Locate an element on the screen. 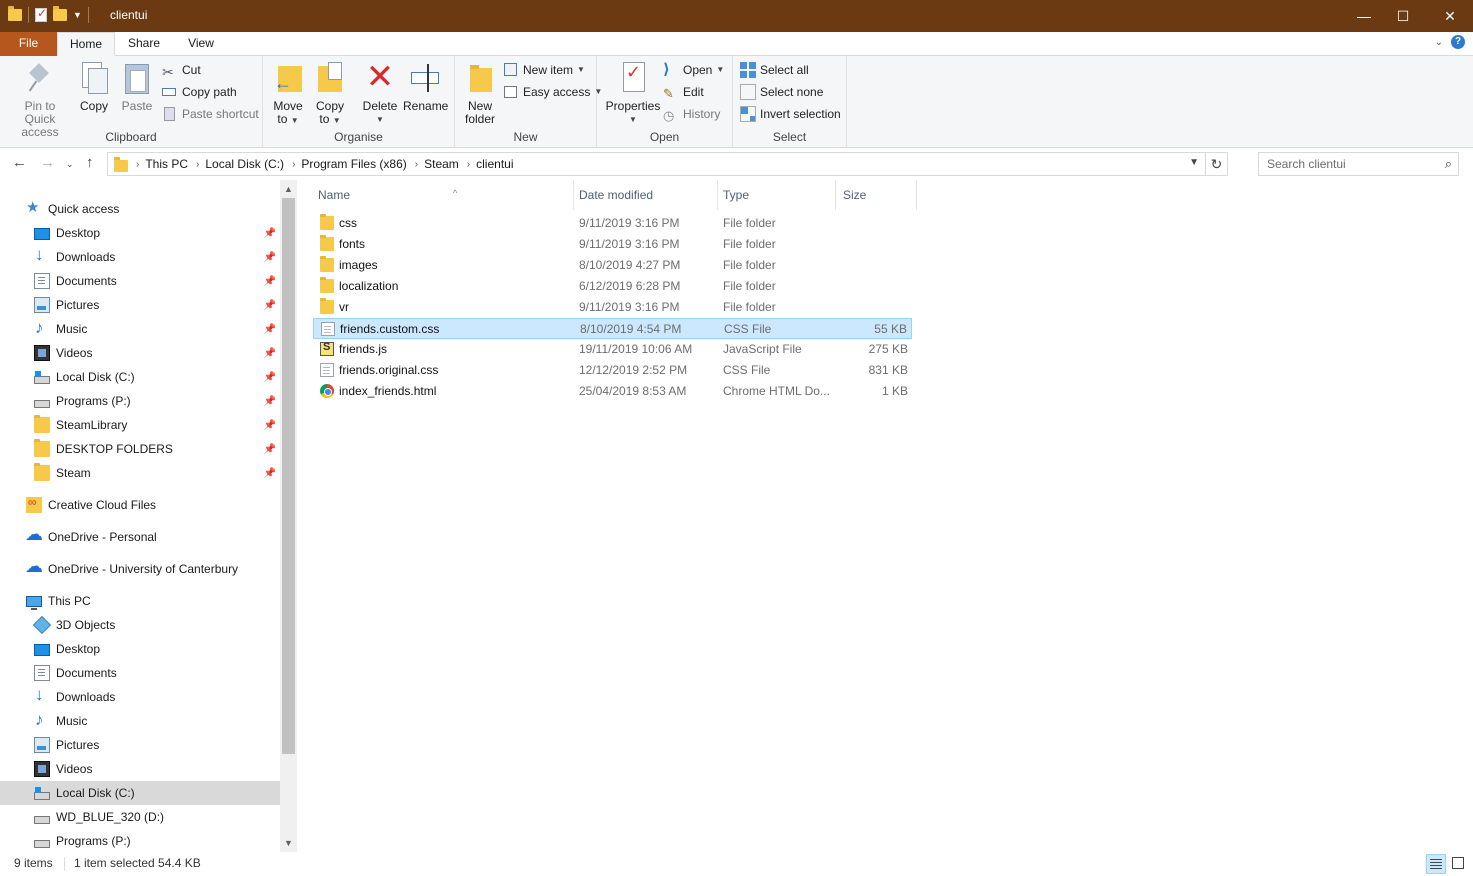 Image resolution: width=1473 pixels, height=876 pixels. new-folder-button: New folder is located at coordinates (480, 93).